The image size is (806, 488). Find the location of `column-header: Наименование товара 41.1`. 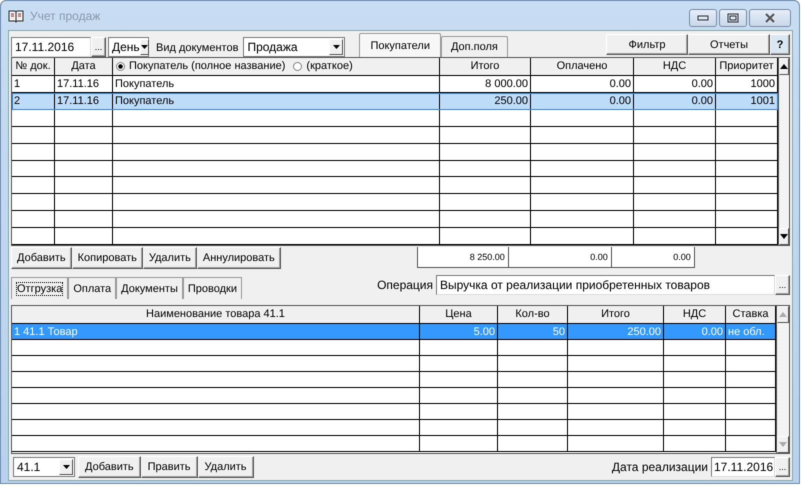

column-header: Наименование товара 41.1 is located at coordinates (216, 314).